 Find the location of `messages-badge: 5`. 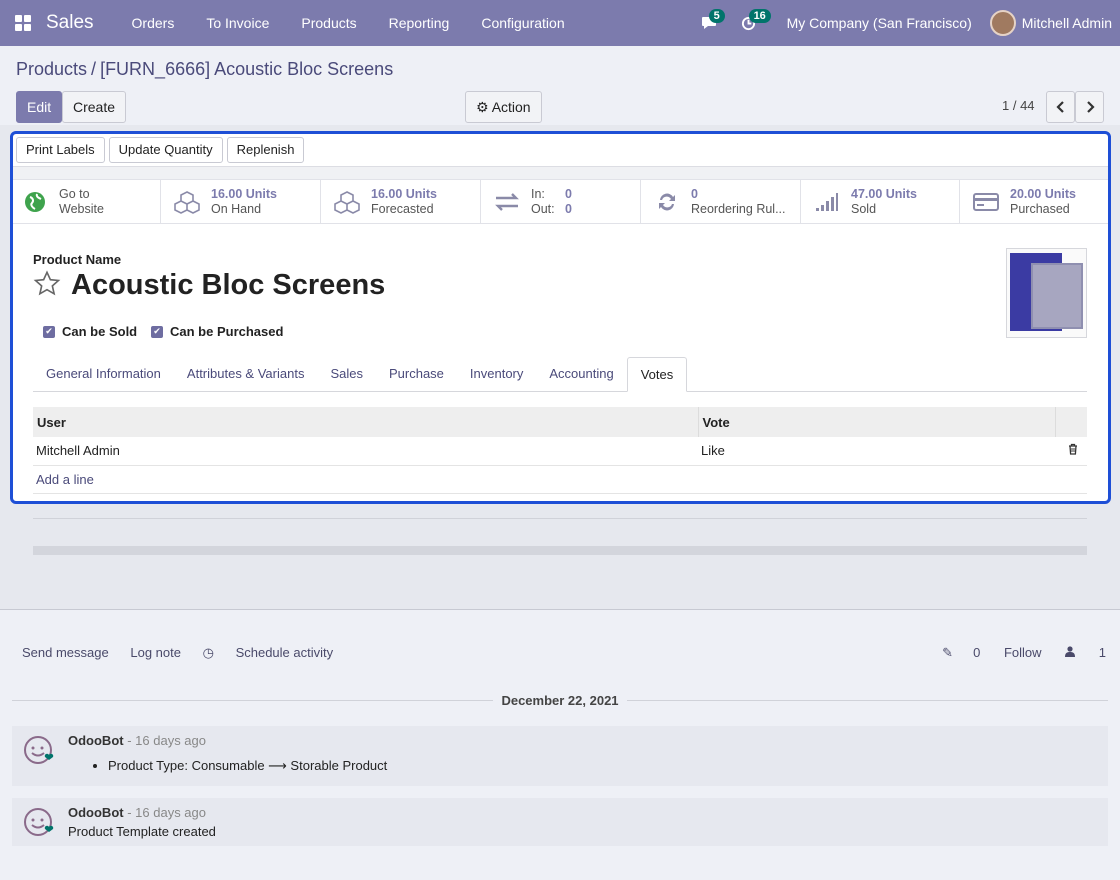

messages-badge: 5 is located at coordinates (716, 16).